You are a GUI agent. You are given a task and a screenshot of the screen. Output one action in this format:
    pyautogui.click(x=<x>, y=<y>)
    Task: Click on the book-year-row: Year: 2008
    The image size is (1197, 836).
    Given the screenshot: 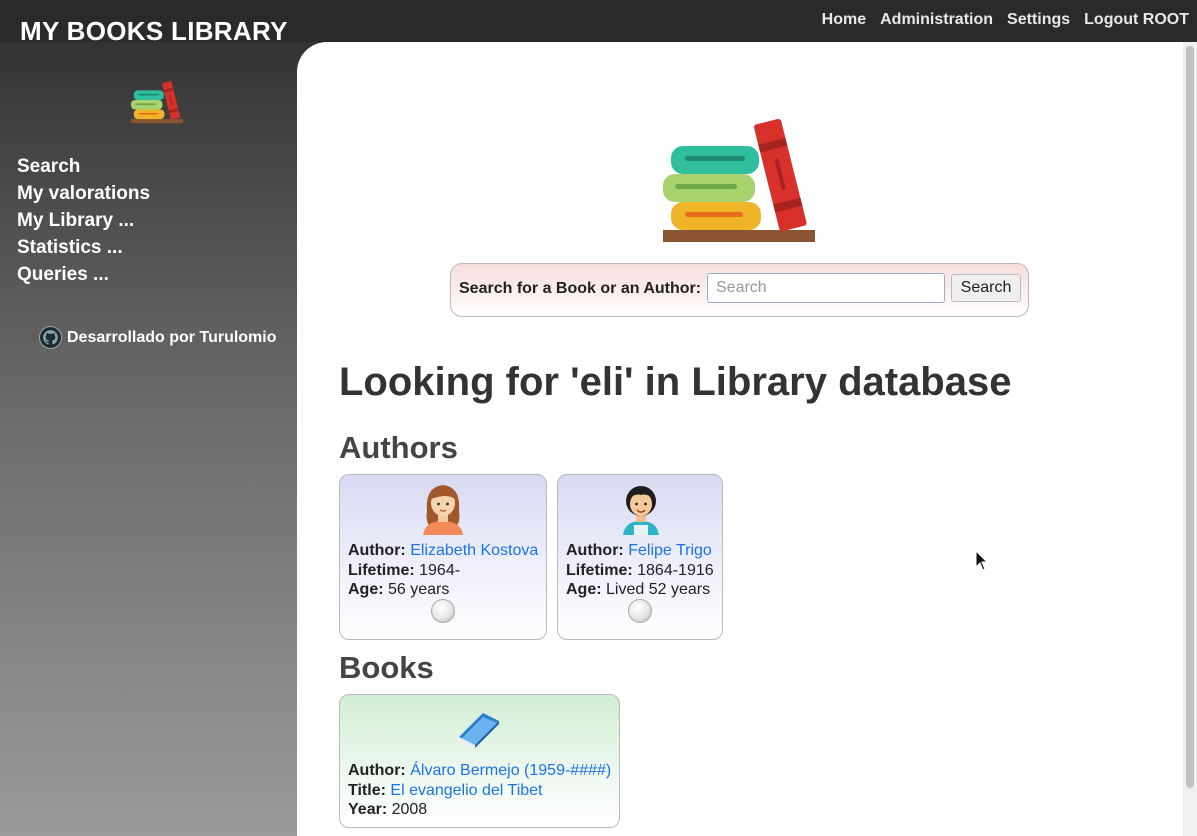 What is the action you would take?
    pyautogui.click(x=387, y=810)
    